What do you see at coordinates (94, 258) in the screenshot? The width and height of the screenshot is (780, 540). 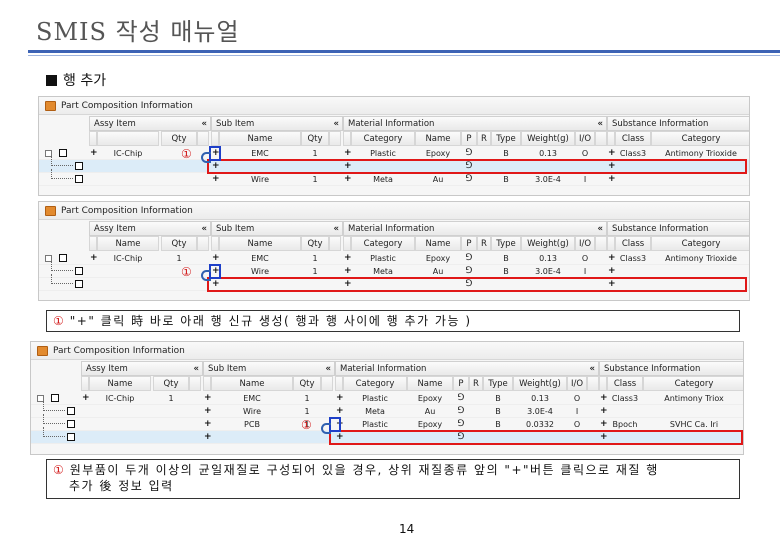 I see `add-assy-row-button: +` at bounding box center [94, 258].